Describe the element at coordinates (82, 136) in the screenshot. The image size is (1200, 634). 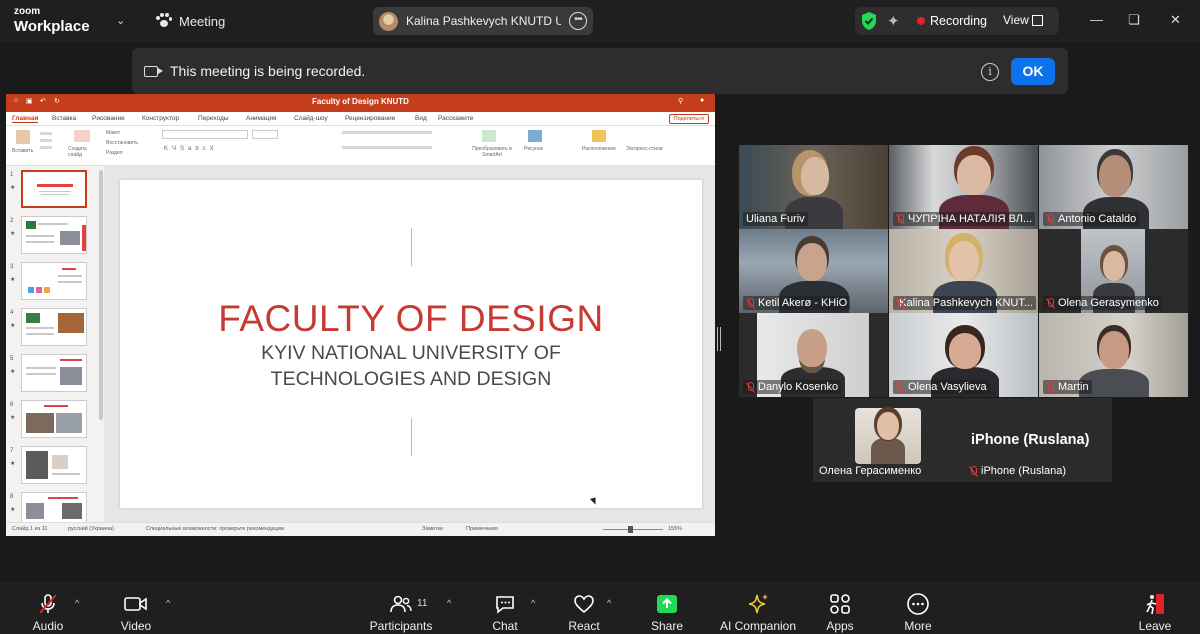
I see `new-slide-icon` at that location.